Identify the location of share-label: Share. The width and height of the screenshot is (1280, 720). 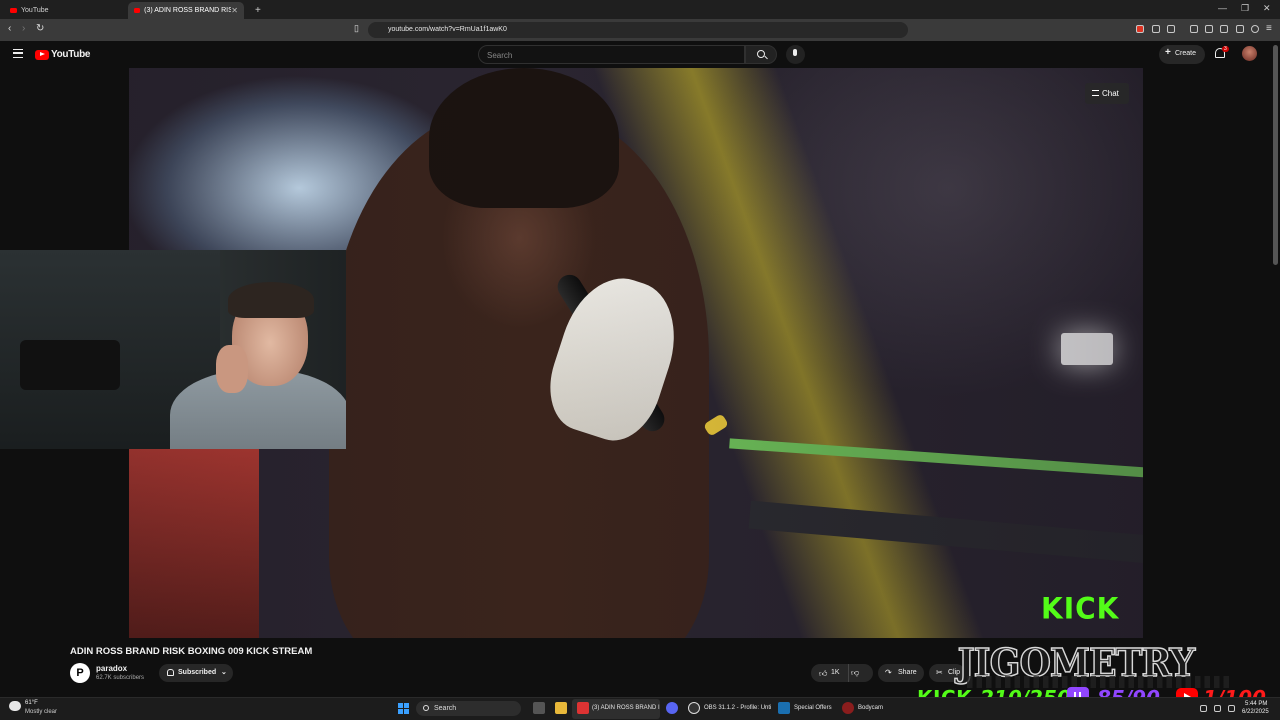
(907, 672).